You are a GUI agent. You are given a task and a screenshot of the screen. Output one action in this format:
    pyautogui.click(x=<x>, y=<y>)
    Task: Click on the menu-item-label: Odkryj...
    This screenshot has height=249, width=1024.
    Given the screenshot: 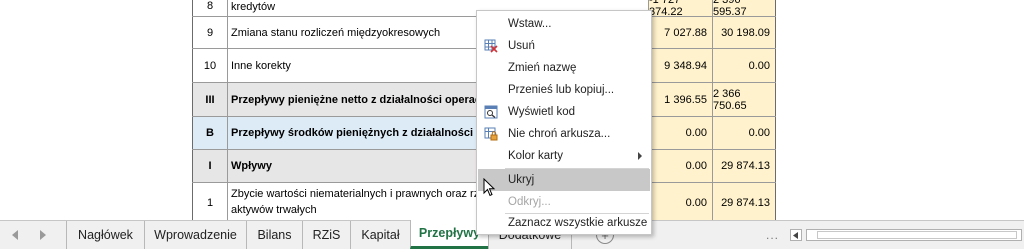 What is the action you would take?
    pyautogui.click(x=529, y=202)
    